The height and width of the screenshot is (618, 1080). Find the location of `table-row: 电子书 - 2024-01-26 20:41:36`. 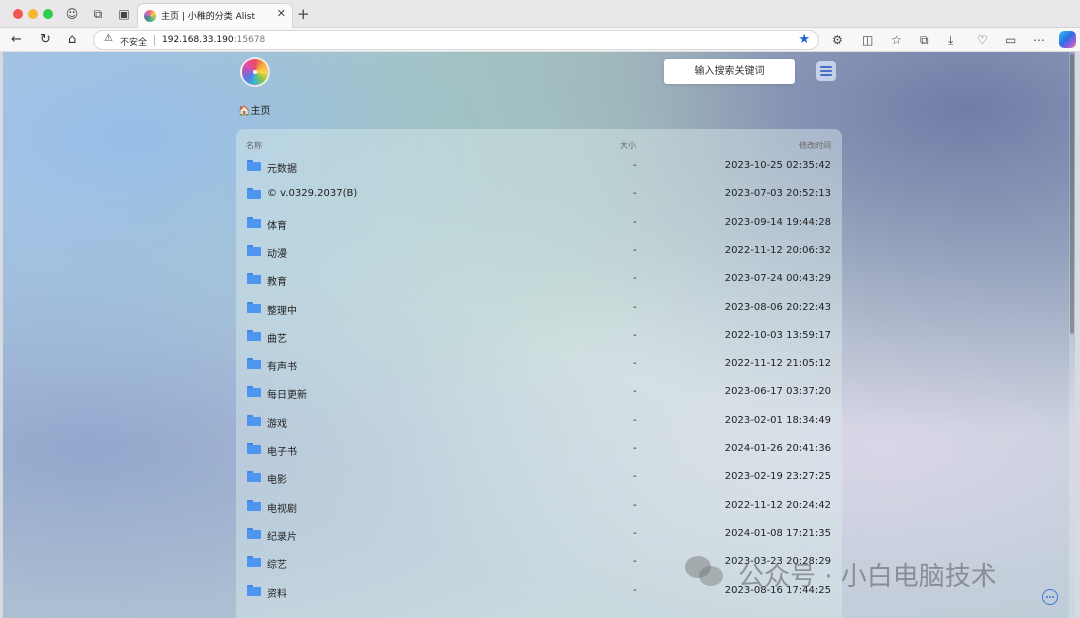

table-row: 电子书 - 2024-01-26 20:41:36 is located at coordinates (539, 449).